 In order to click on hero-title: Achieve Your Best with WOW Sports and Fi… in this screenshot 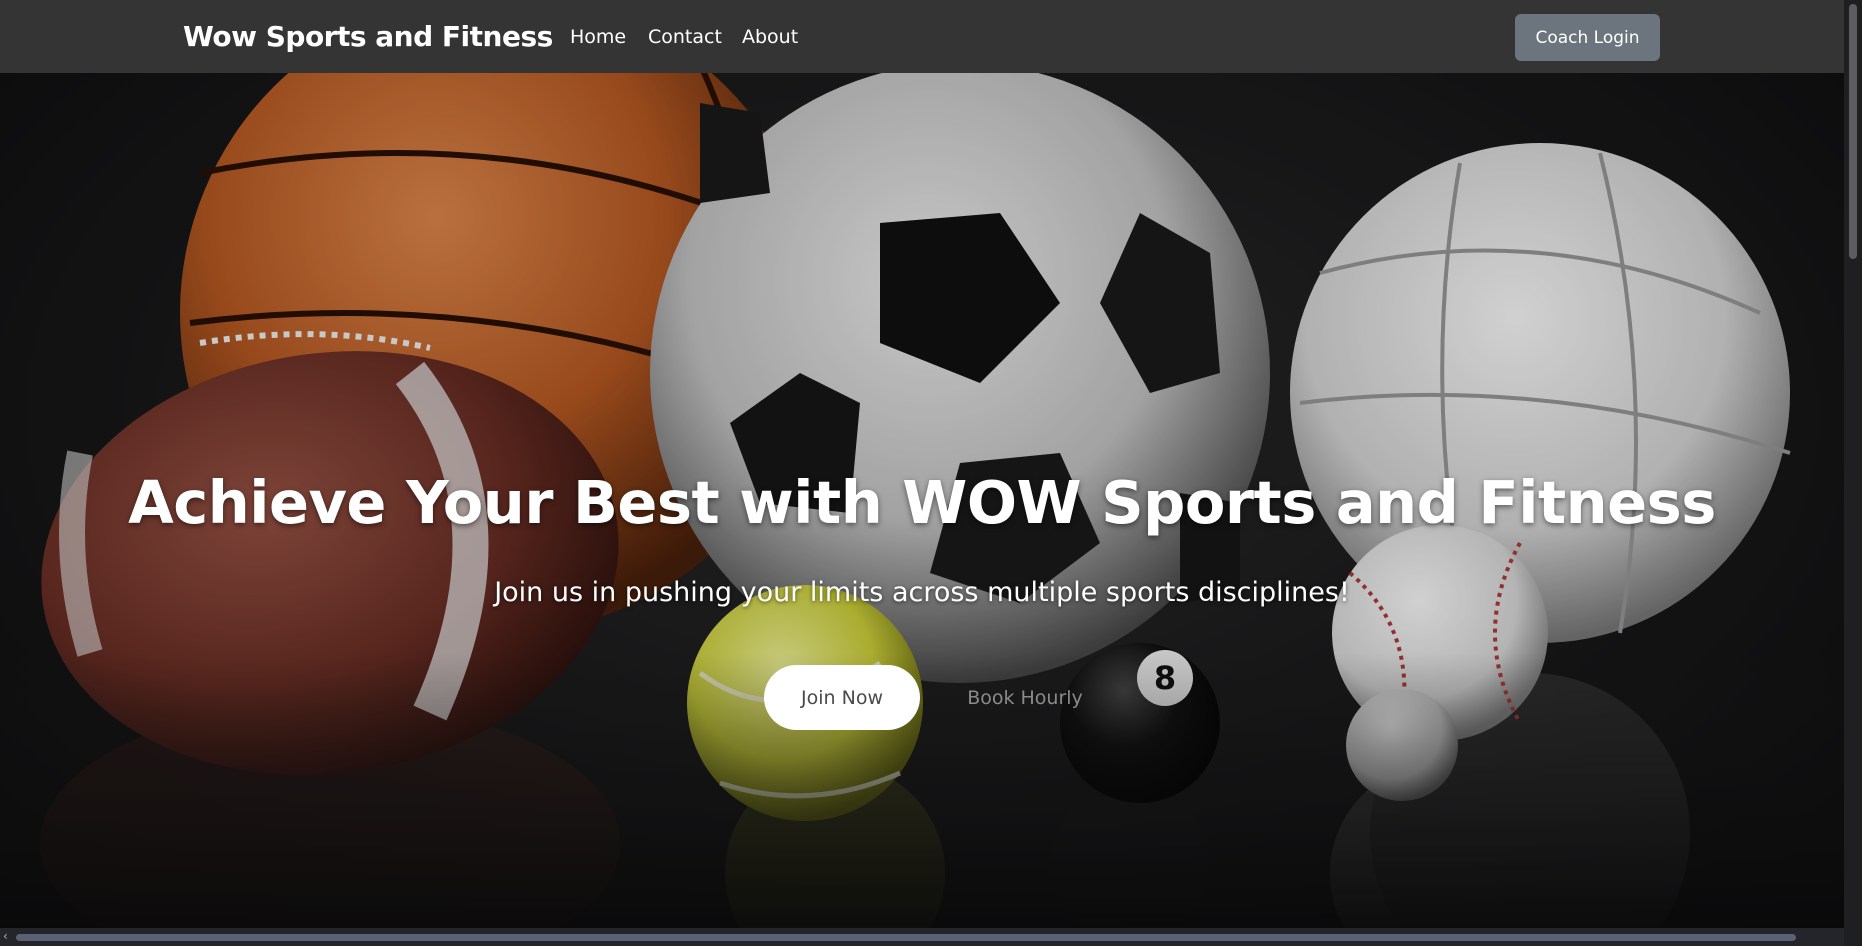, I will do `click(922, 502)`.